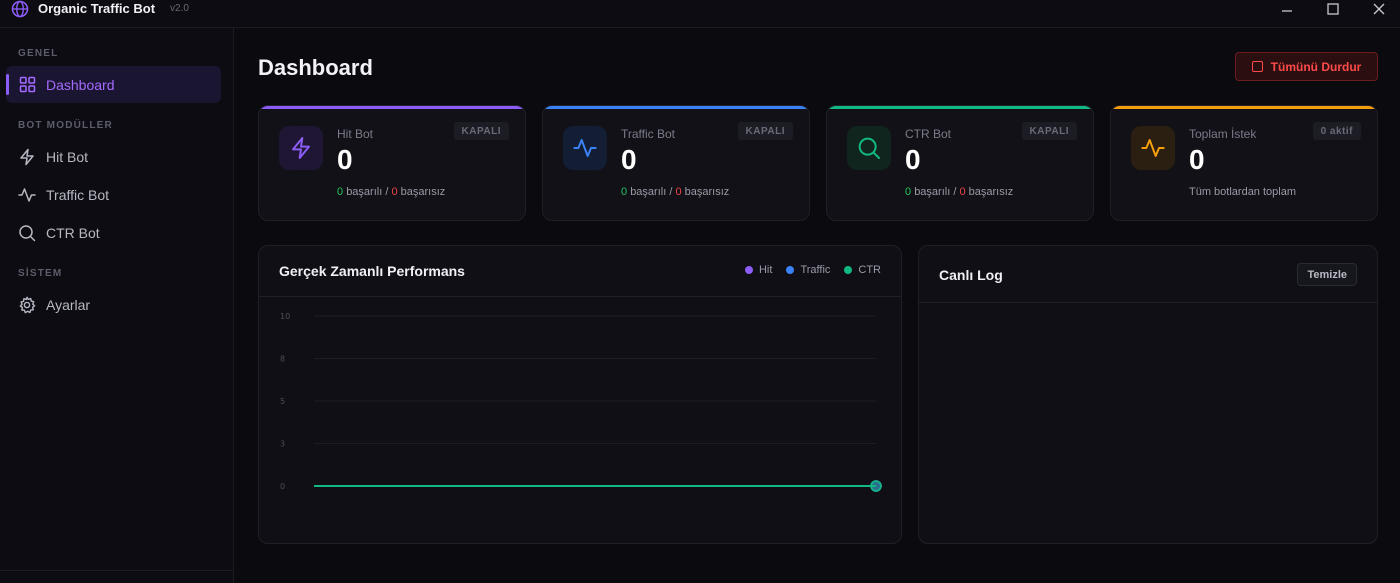 The height and width of the screenshot is (583, 1400). What do you see at coordinates (282, 444) in the screenshot?
I see `y-tick-label: 3` at bounding box center [282, 444].